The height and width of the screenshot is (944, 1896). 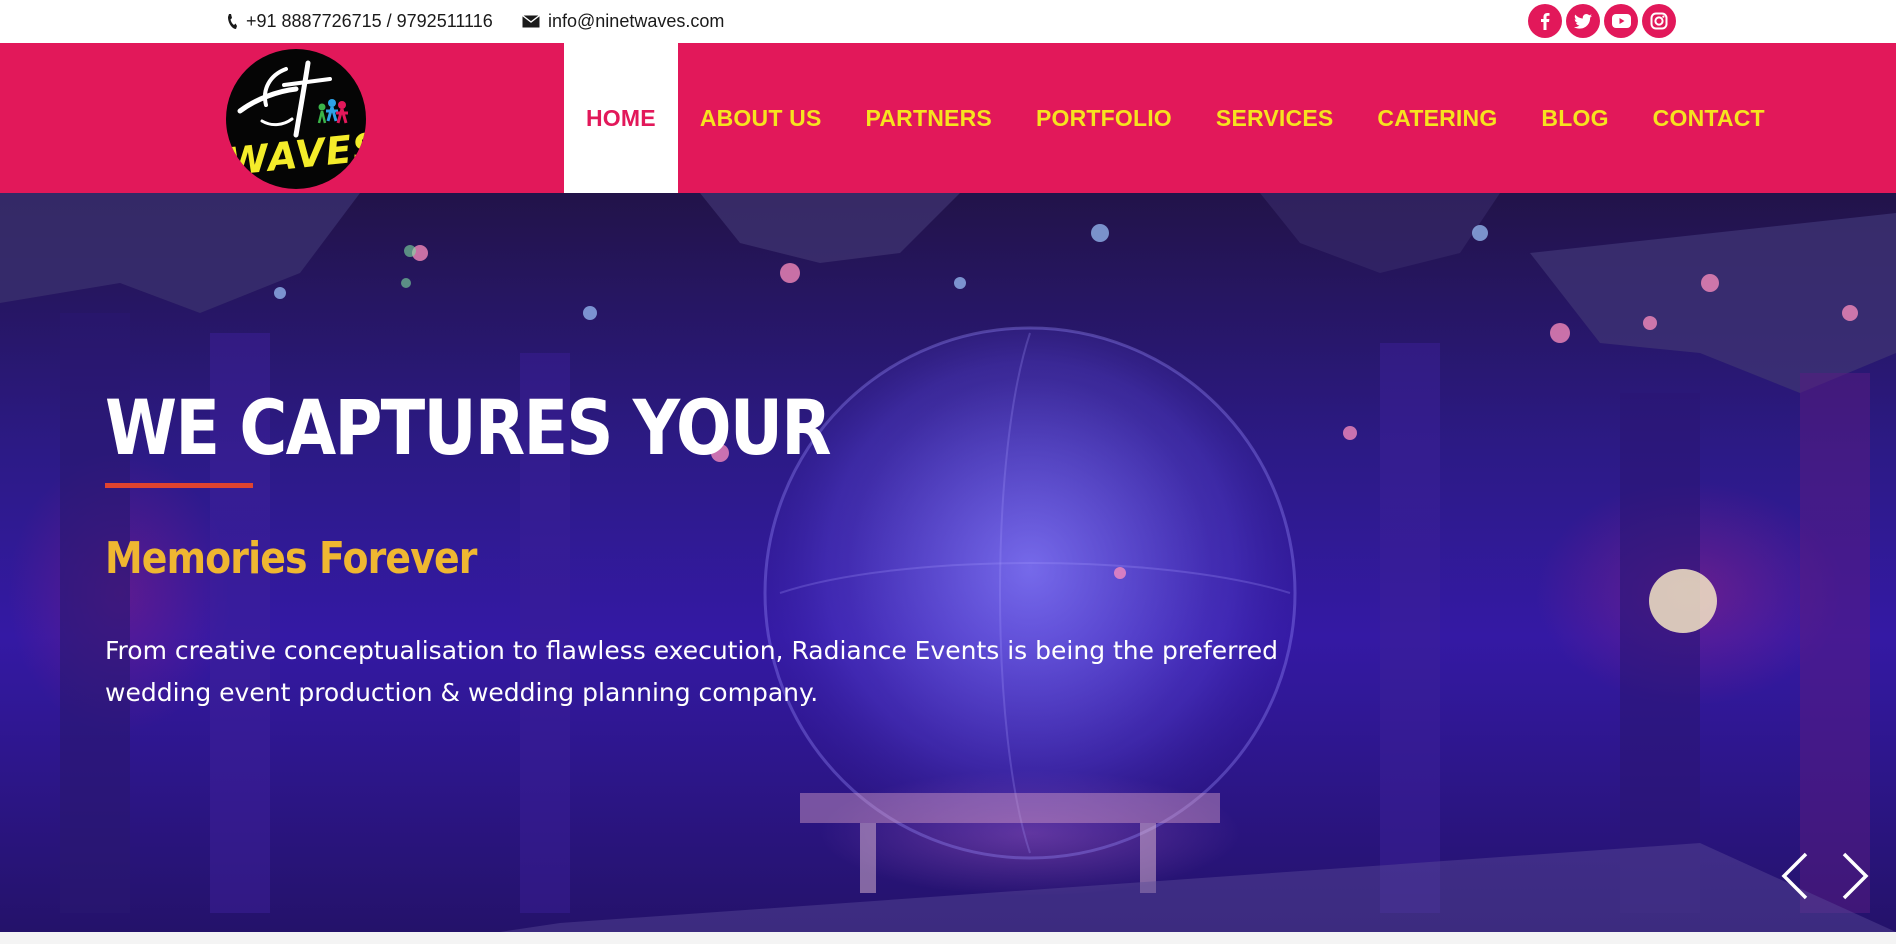 I want to click on email-contact: info@ninetwaves.com, so click(x=623, y=21).